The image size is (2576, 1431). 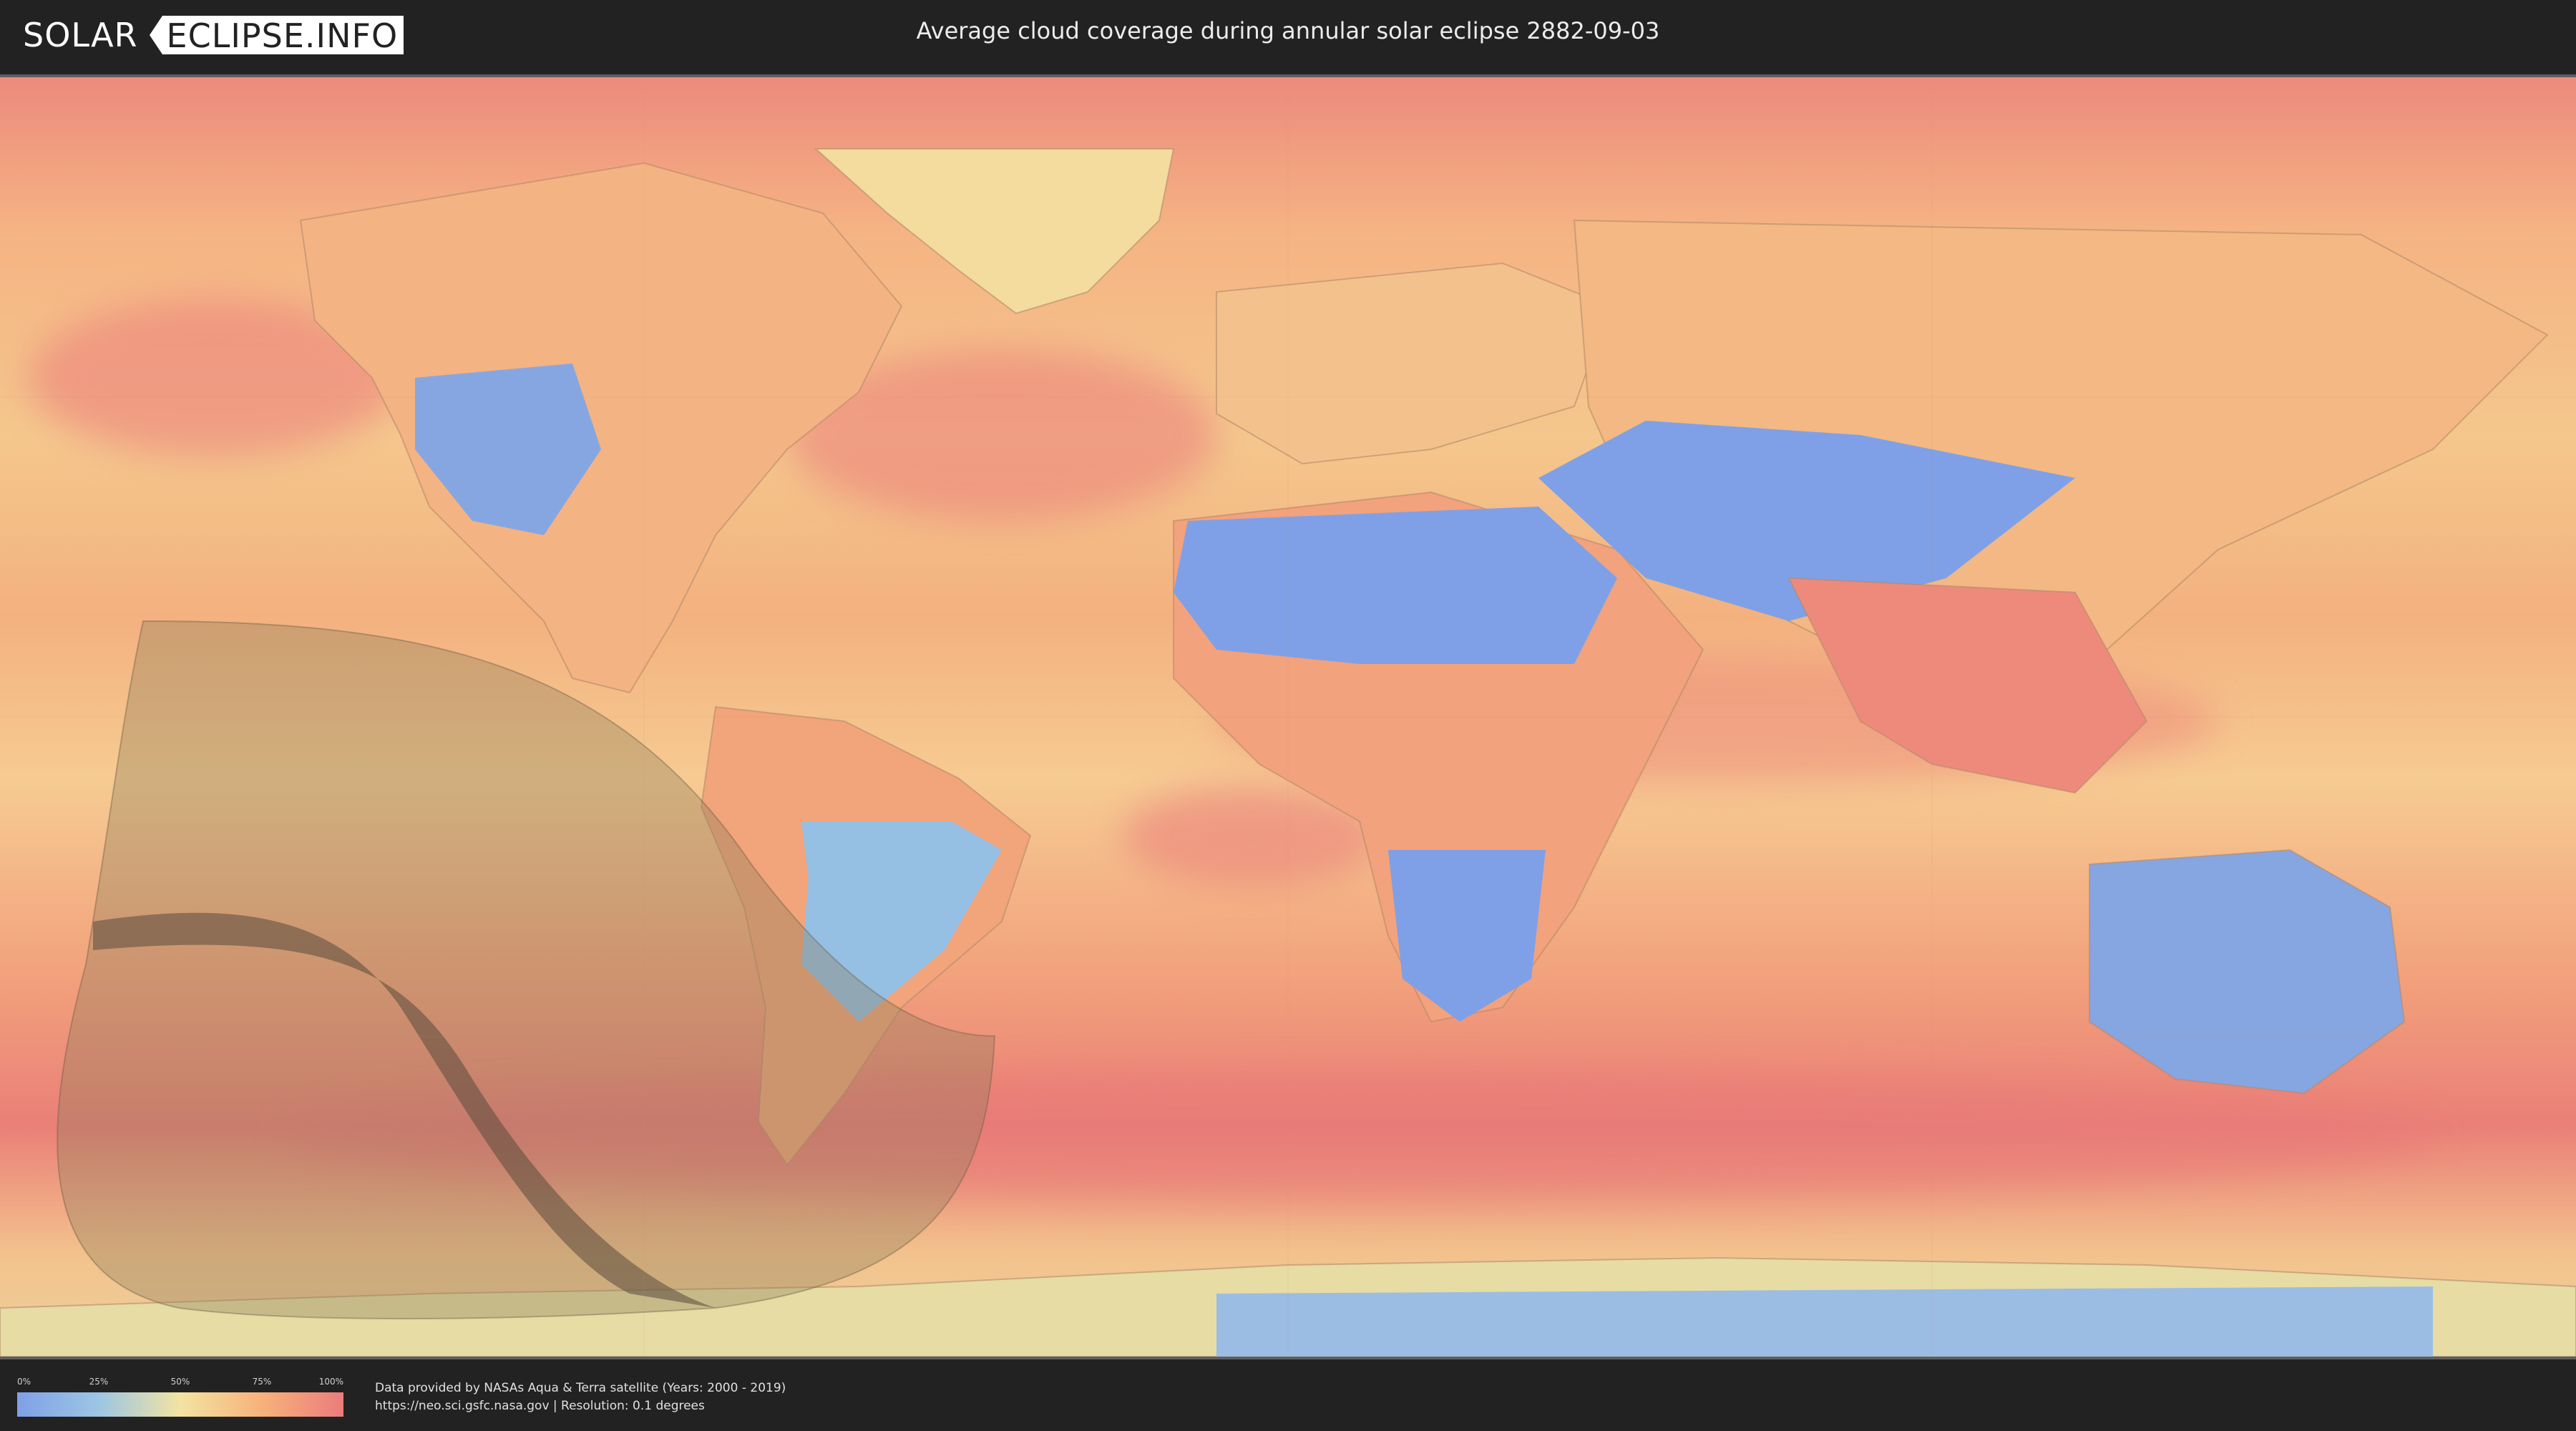 I want to click on legend-color-bar, so click(x=180, y=1404).